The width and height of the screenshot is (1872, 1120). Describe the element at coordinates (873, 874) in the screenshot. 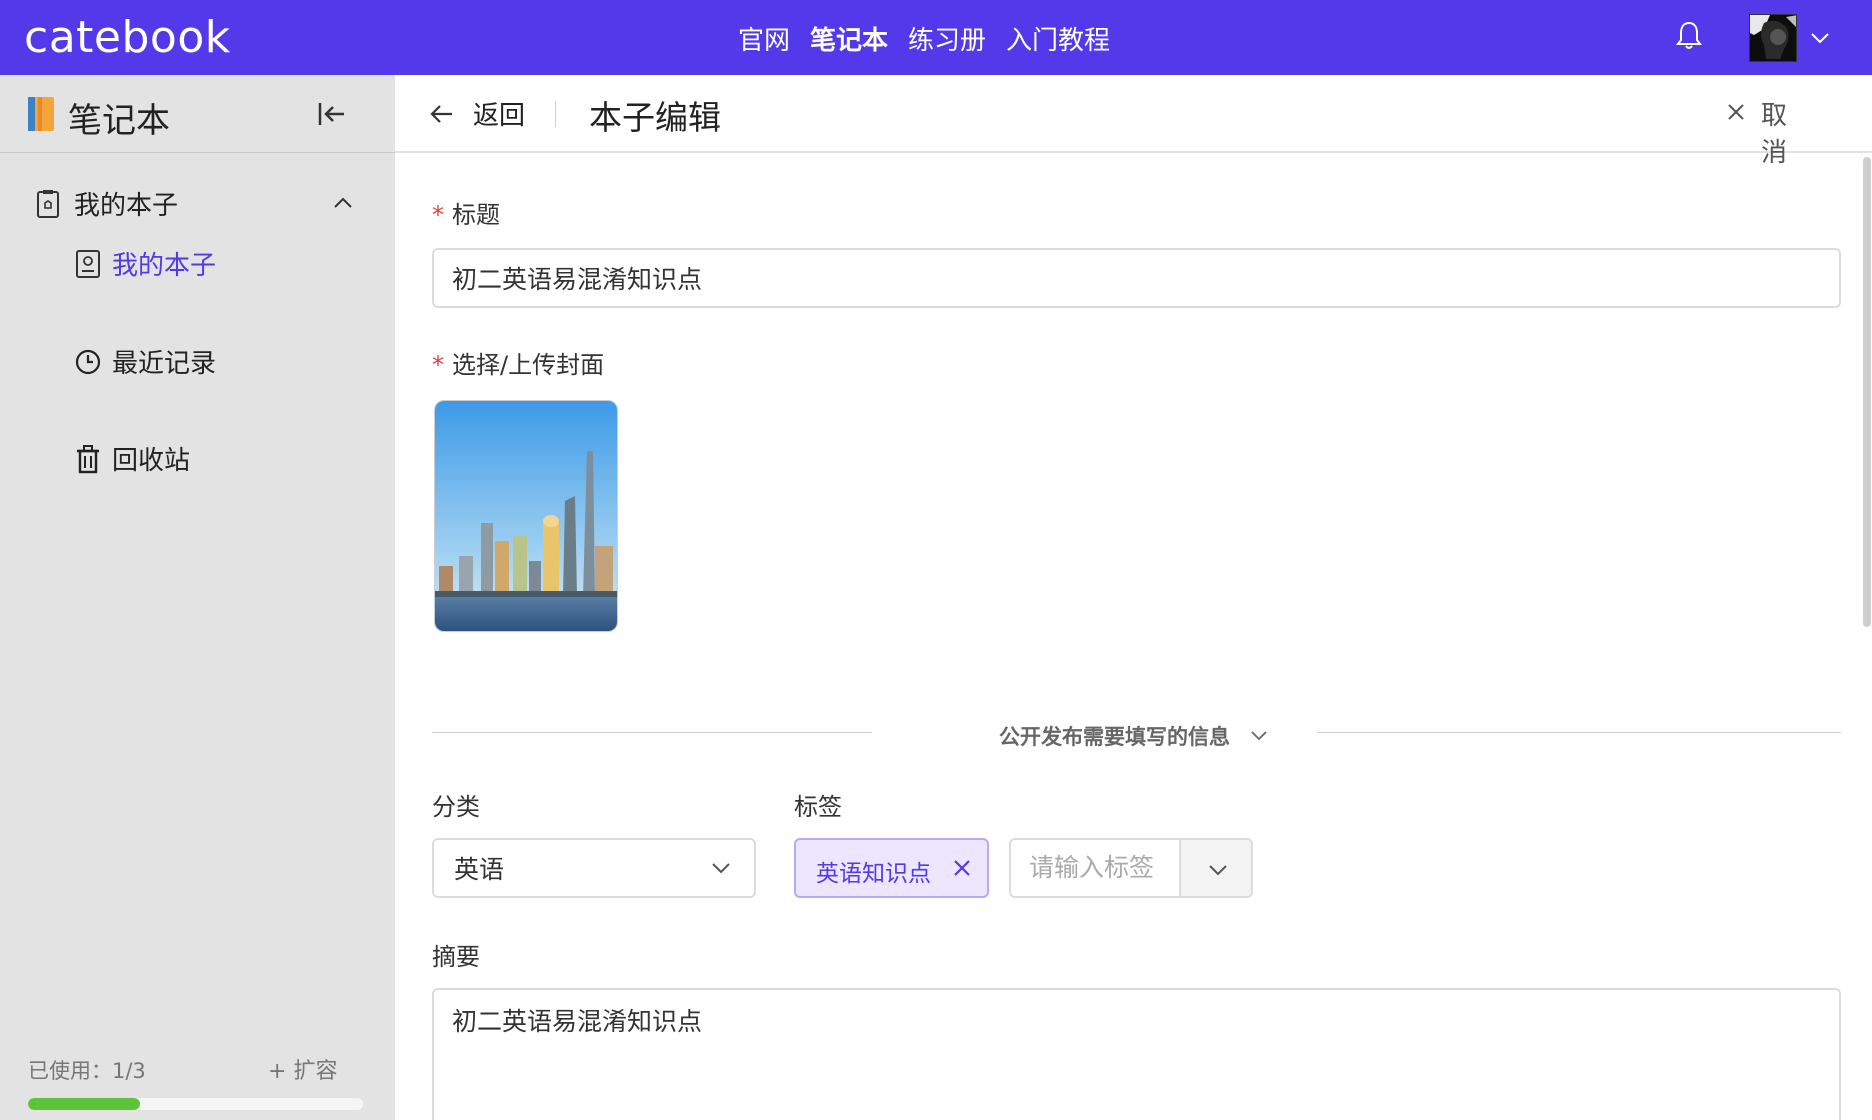

I see `tag-chip-label: 英语知识点` at that location.